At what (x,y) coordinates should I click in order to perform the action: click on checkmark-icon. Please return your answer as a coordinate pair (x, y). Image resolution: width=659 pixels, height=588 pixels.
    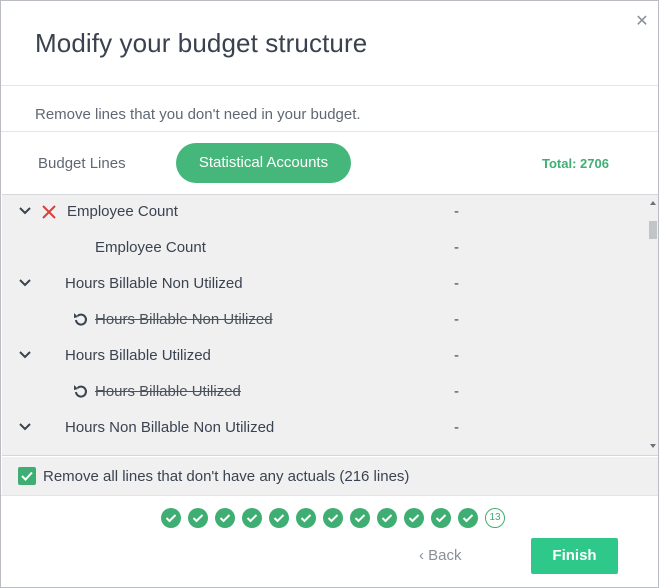
    Looking at the image, I should click on (27, 476).